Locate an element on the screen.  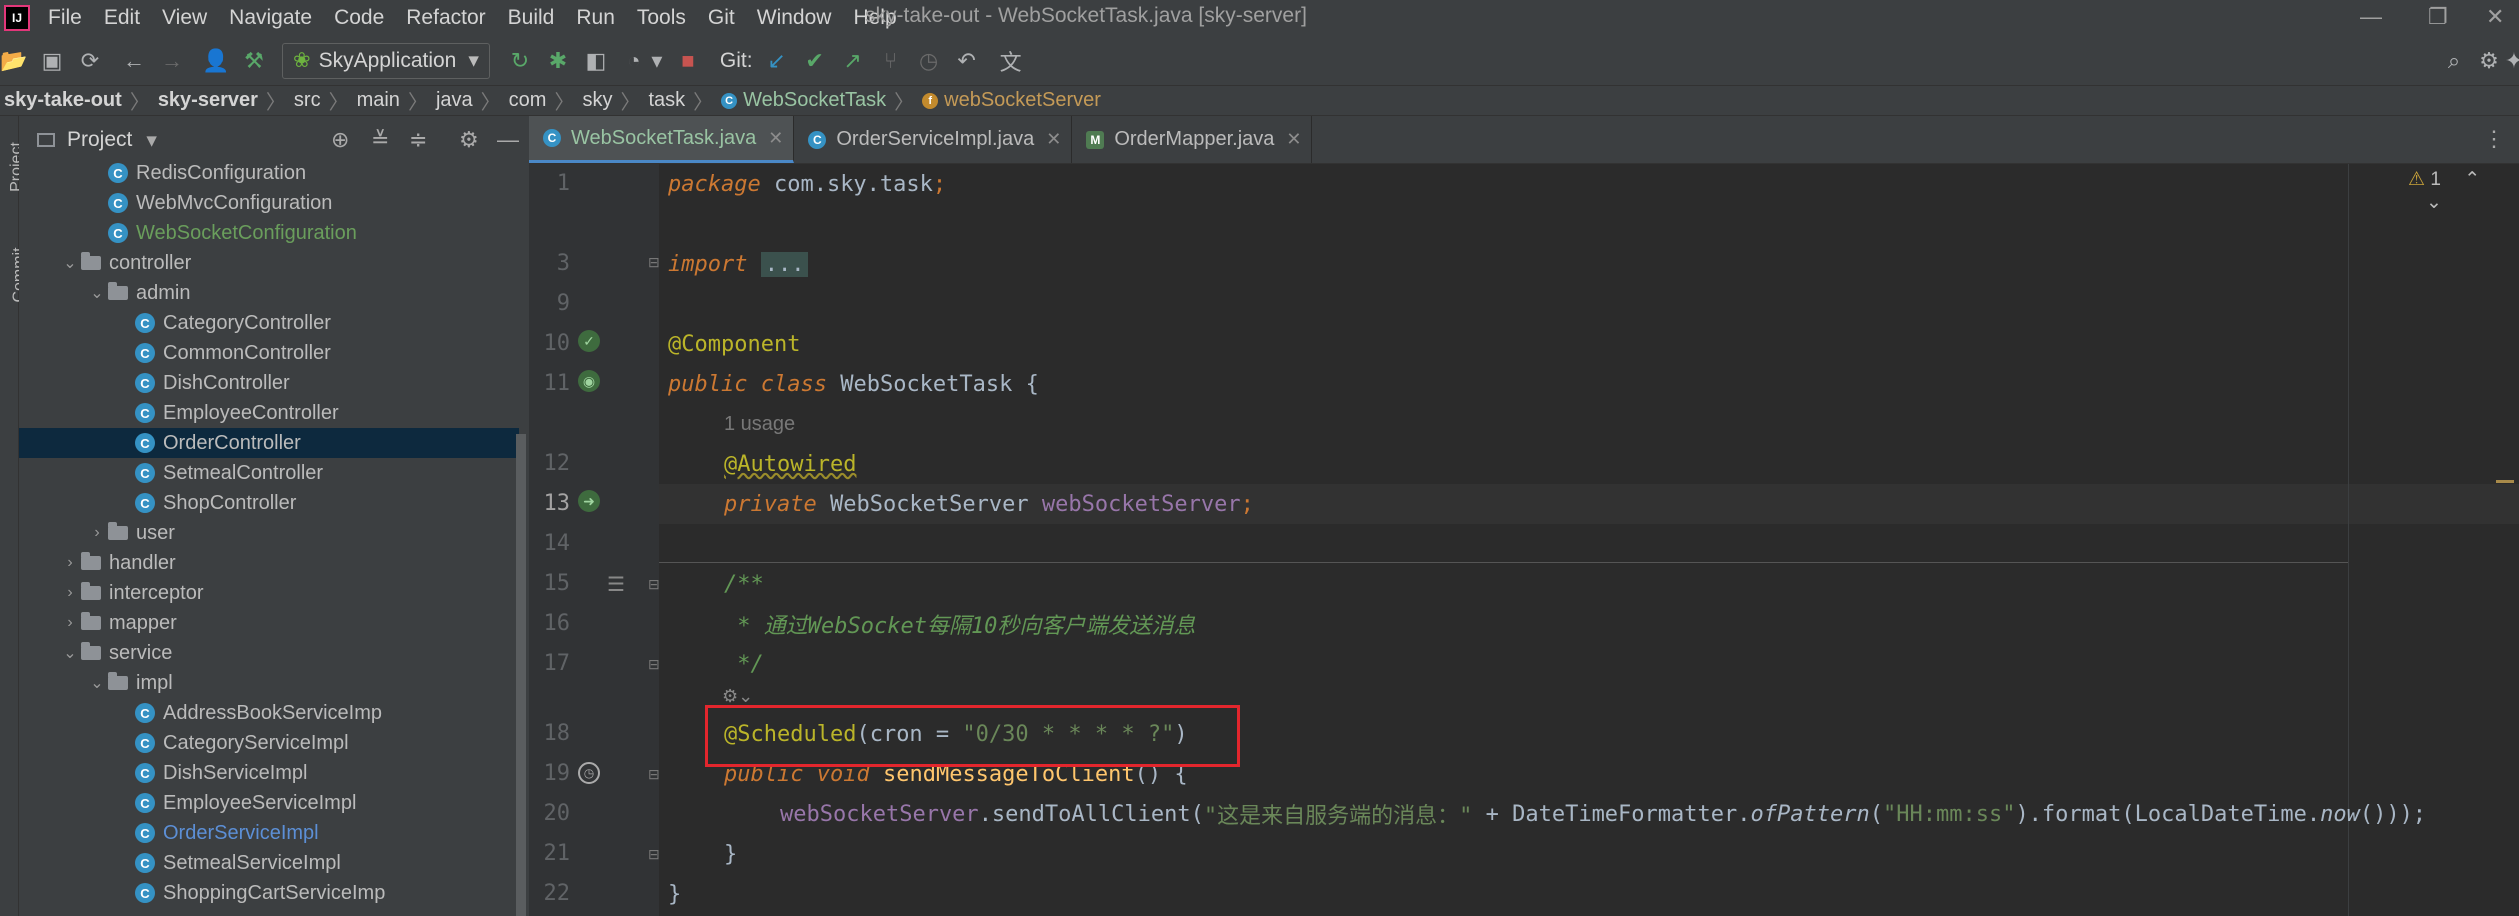
menu-tools: Tools is located at coordinates (661, 18).